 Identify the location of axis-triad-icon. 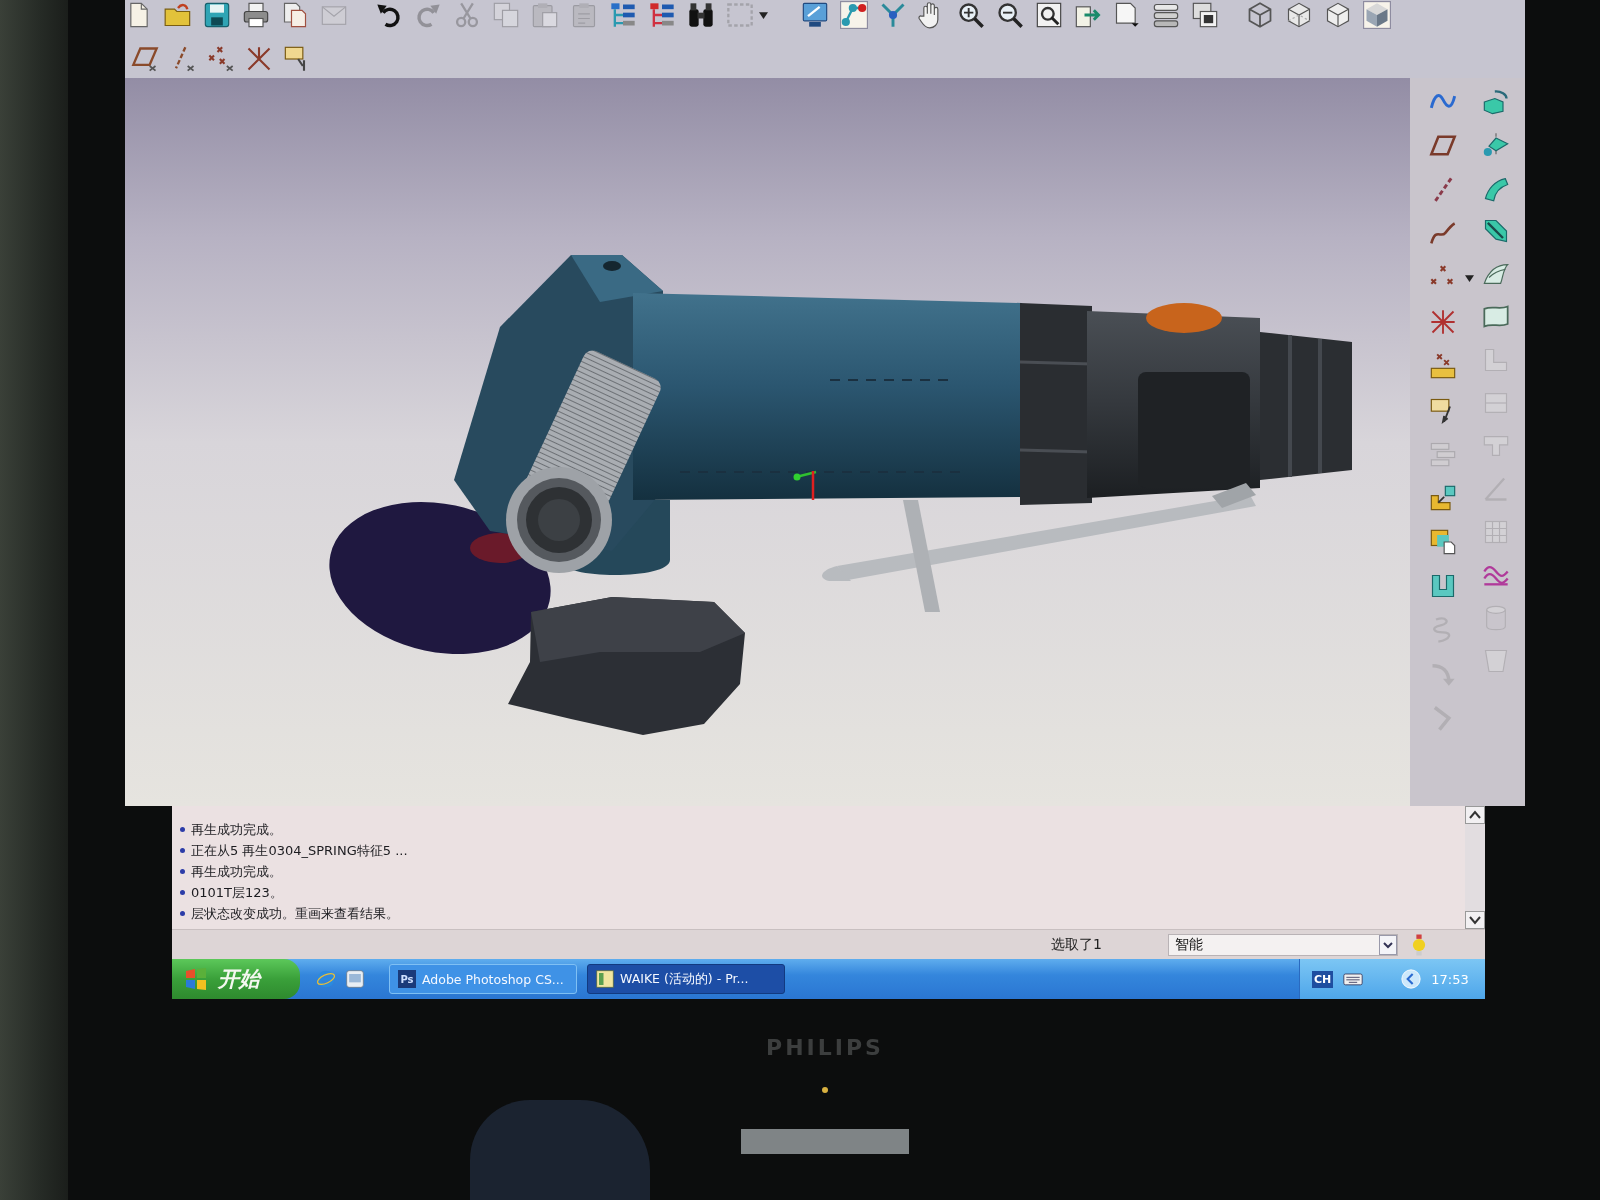
(805, 485).